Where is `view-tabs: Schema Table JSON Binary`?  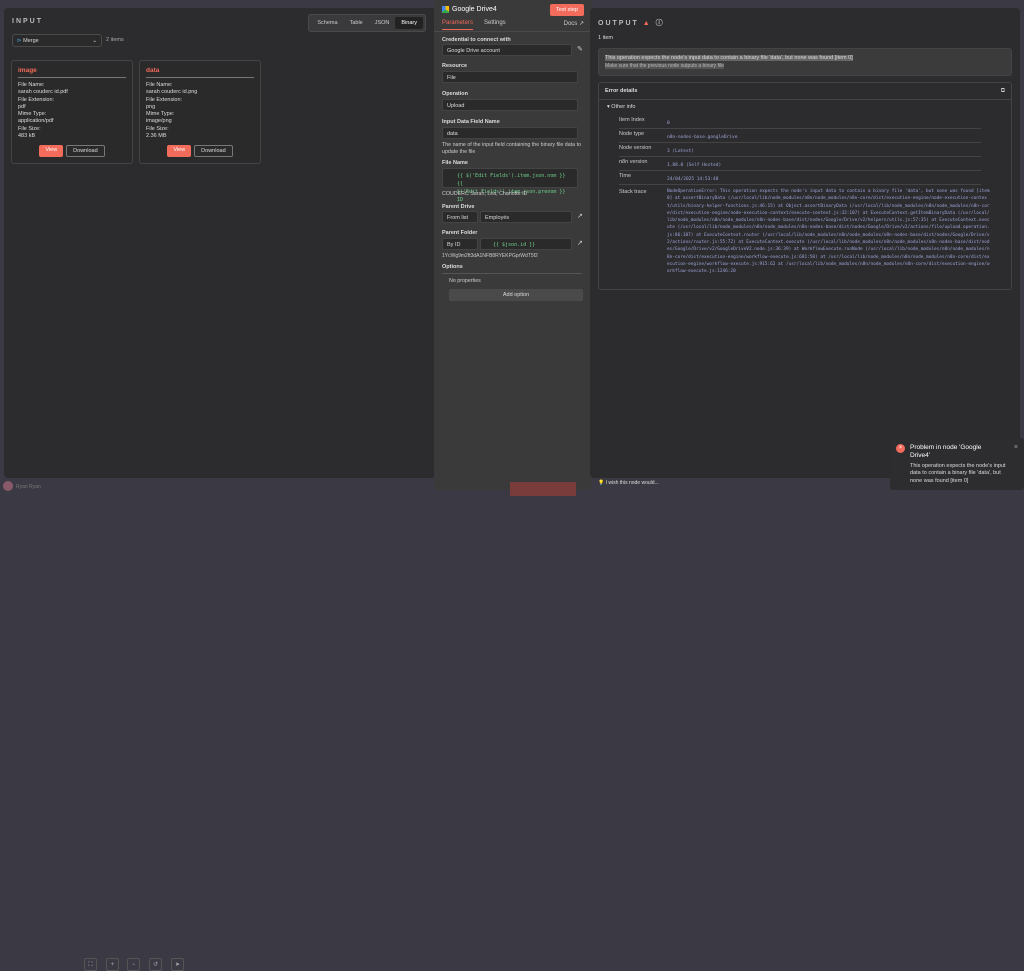
view-tabs: Schema Table JSON Binary is located at coordinates (367, 23).